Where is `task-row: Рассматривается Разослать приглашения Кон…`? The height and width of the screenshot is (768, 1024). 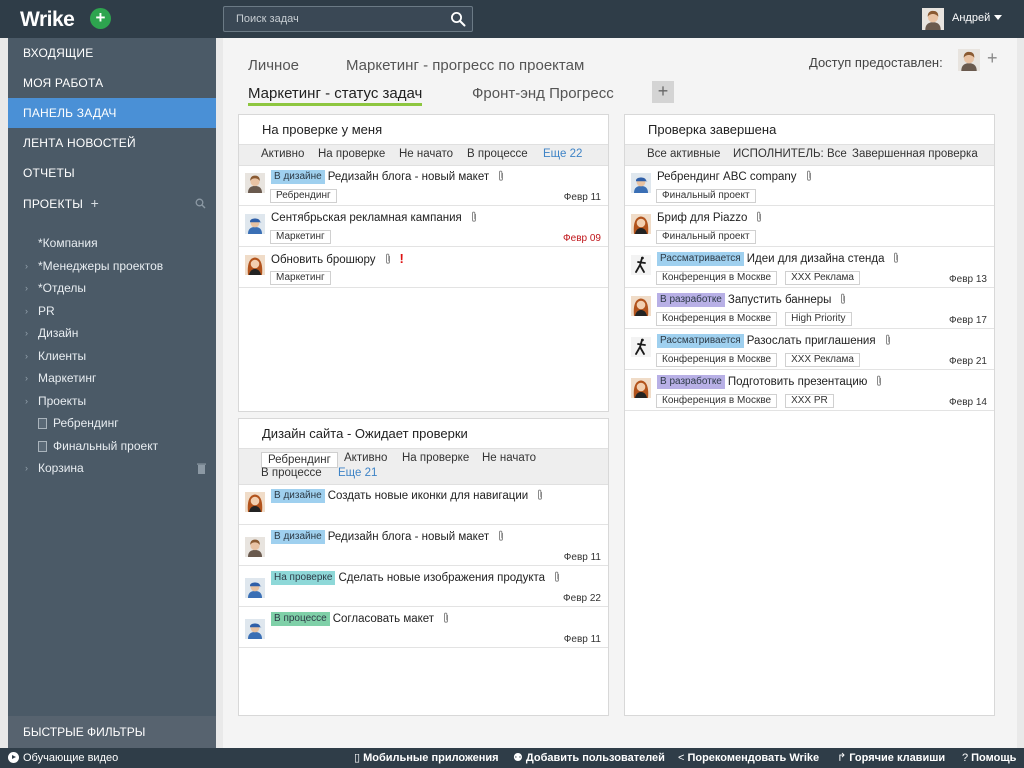 task-row: Рассматривается Разослать приглашения Кон… is located at coordinates (809, 349).